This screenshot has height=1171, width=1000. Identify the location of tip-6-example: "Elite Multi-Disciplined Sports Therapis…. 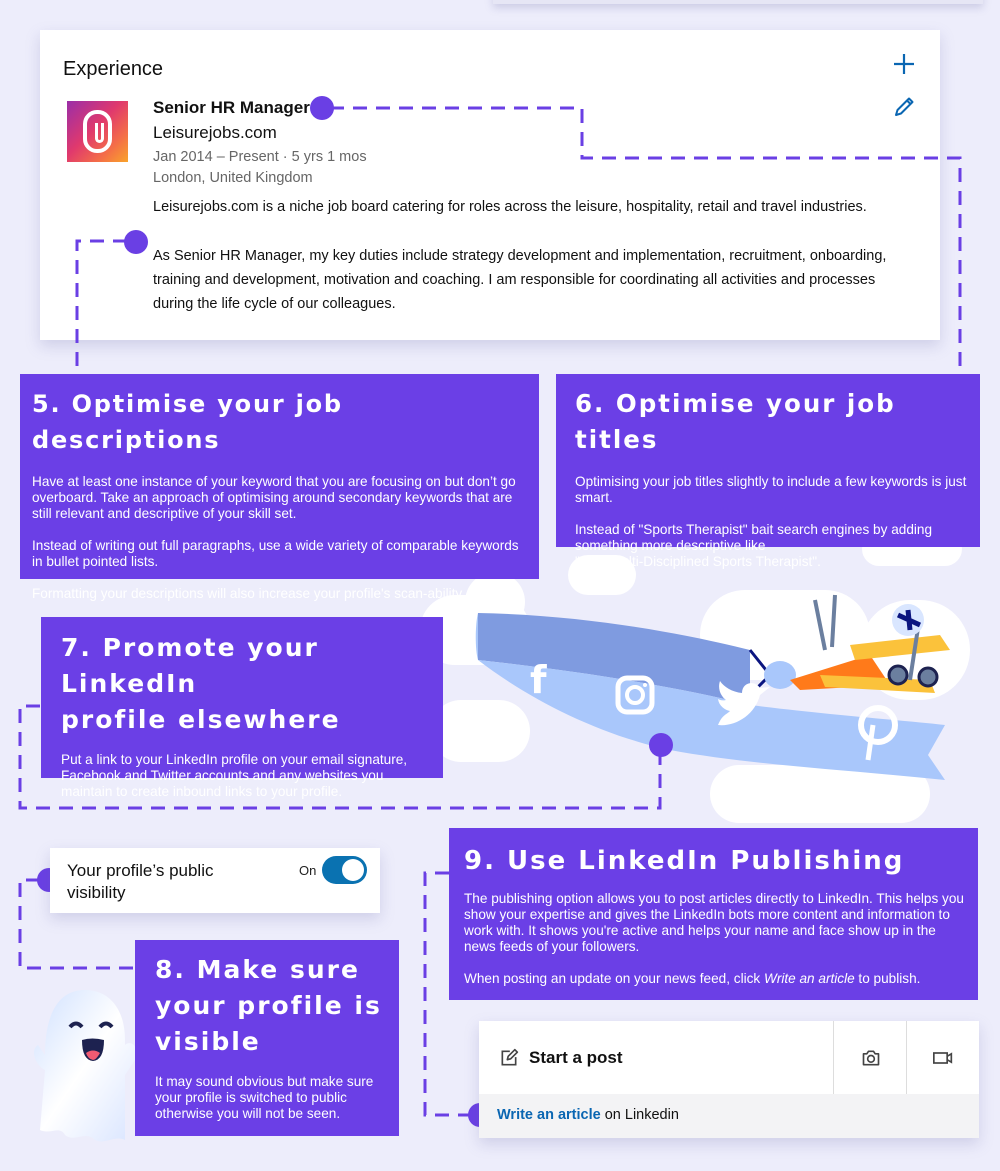
(698, 561).